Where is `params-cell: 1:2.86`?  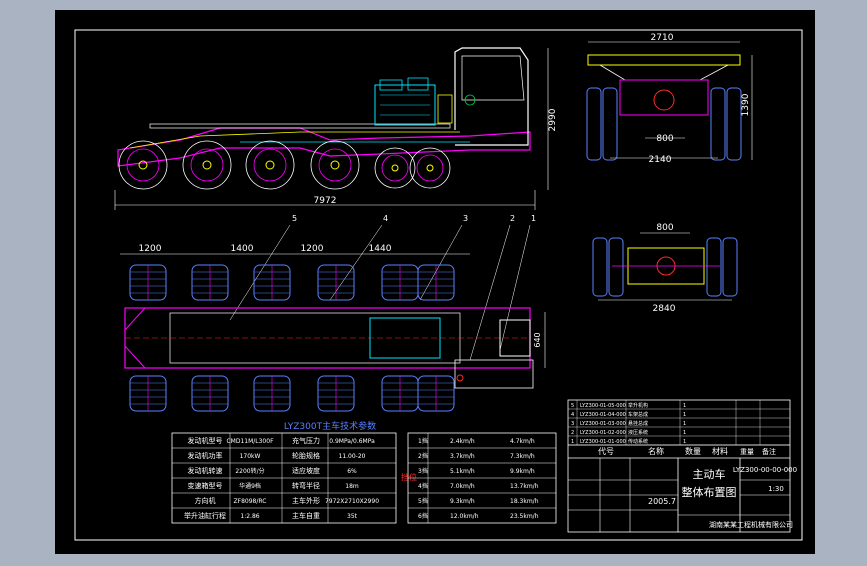 params-cell: 1:2.86 is located at coordinates (249, 516).